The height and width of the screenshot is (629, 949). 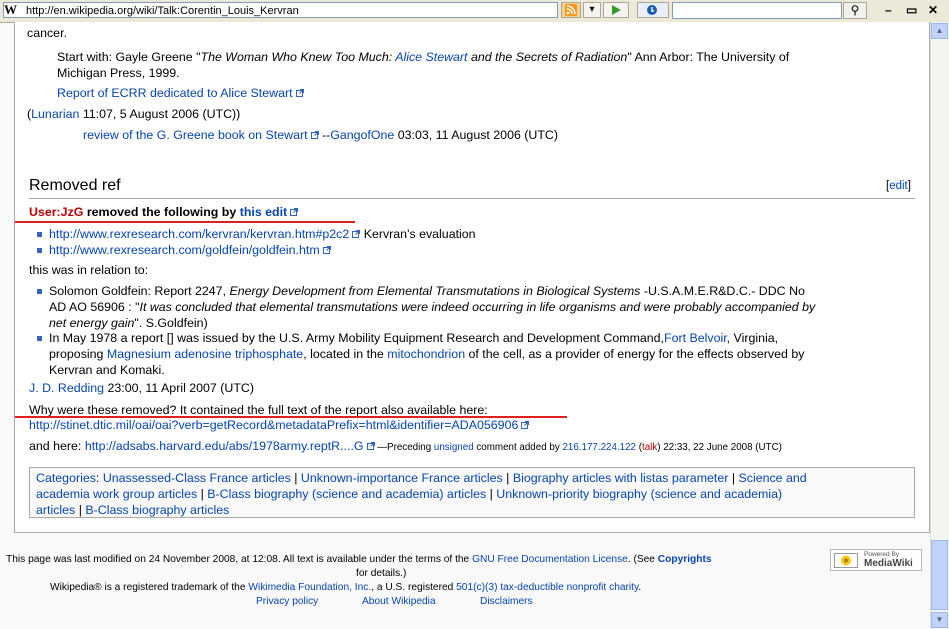 I want to click on minimize-icon: –, so click(x=888, y=10).